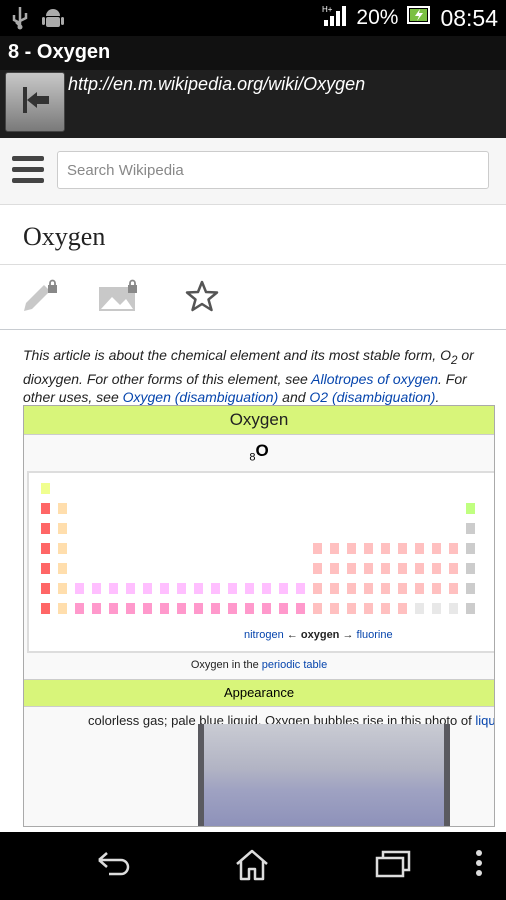 The height and width of the screenshot is (900, 506). Describe the element at coordinates (253, 53) in the screenshot. I see `title-bar: 8 - Oxygen` at that location.